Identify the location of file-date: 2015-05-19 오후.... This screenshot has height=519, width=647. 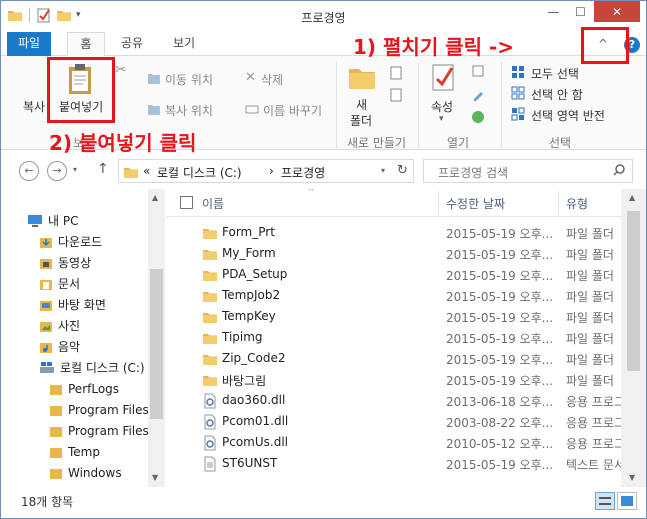
(500, 276).